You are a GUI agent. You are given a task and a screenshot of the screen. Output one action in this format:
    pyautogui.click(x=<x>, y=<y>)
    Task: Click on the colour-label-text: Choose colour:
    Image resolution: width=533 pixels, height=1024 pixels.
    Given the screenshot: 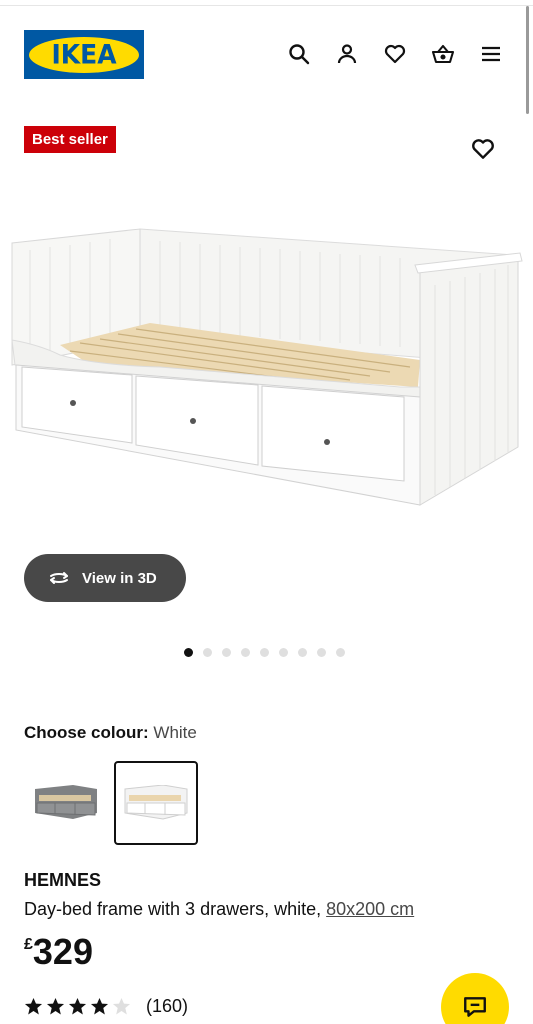 What is the action you would take?
    pyautogui.click(x=86, y=732)
    